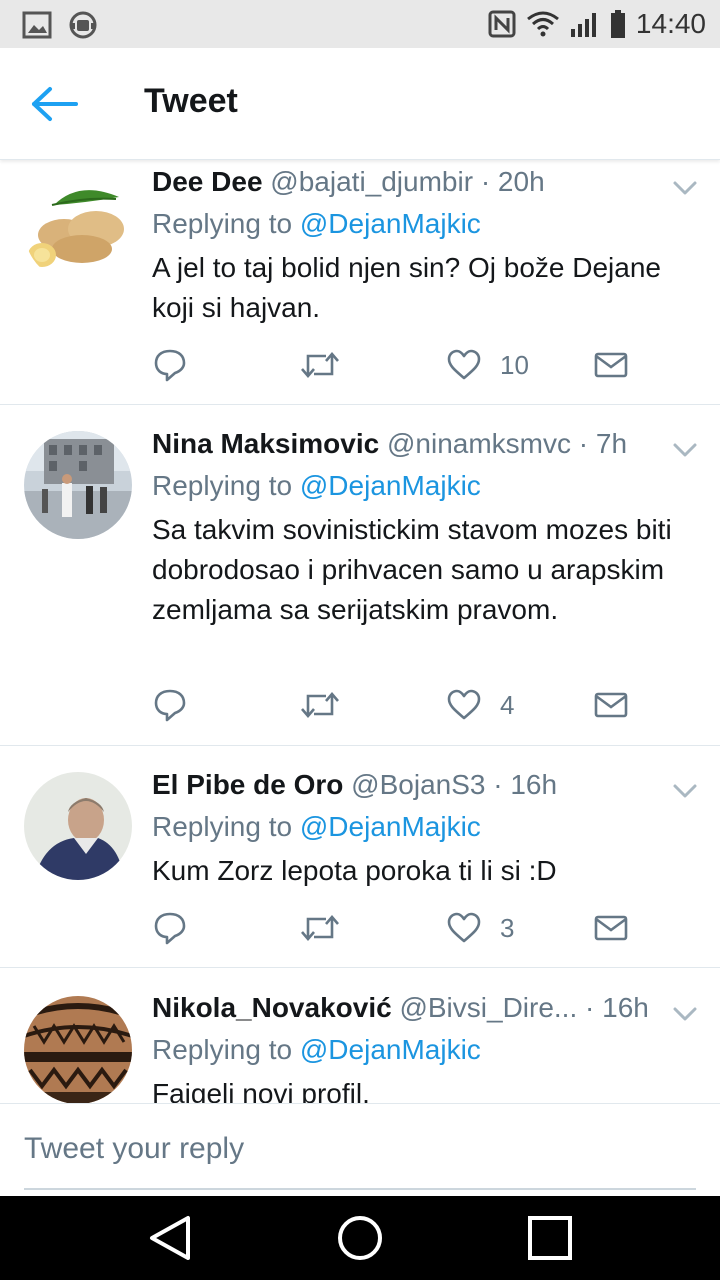  I want to click on author-meta: @BojanS3 · 16h, so click(454, 784).